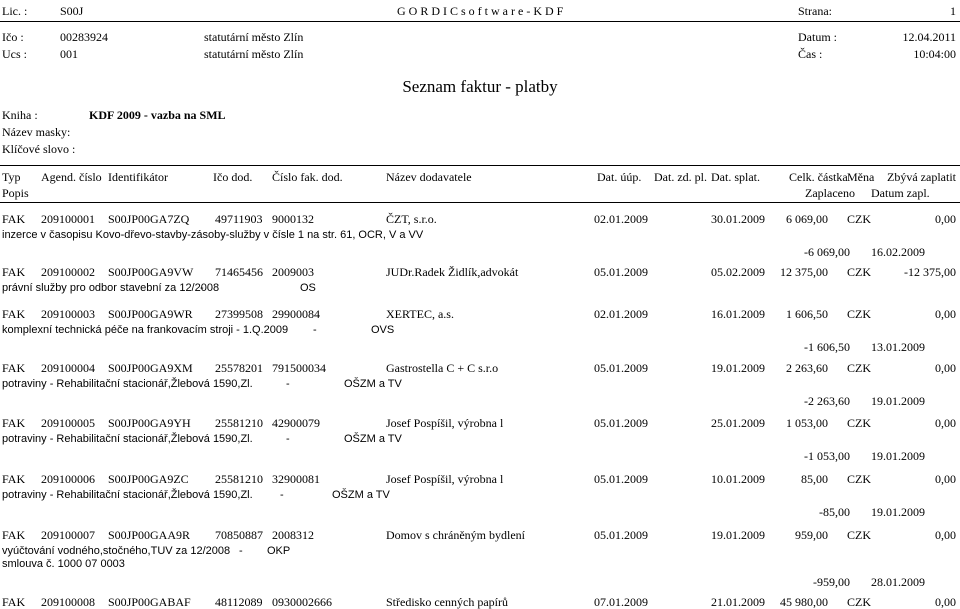 This screenshot has width=960, height=609. Describe the element at coordinates (149, 423) in the screenshot. I see `cell-ident: S00JP00GA9YH` at that location.